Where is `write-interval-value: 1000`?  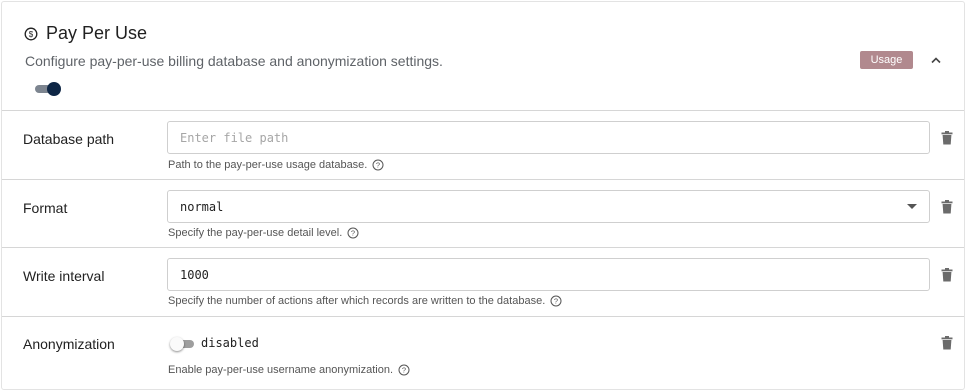
write-interval-value: 1000 is located at coordinates (194, 274).